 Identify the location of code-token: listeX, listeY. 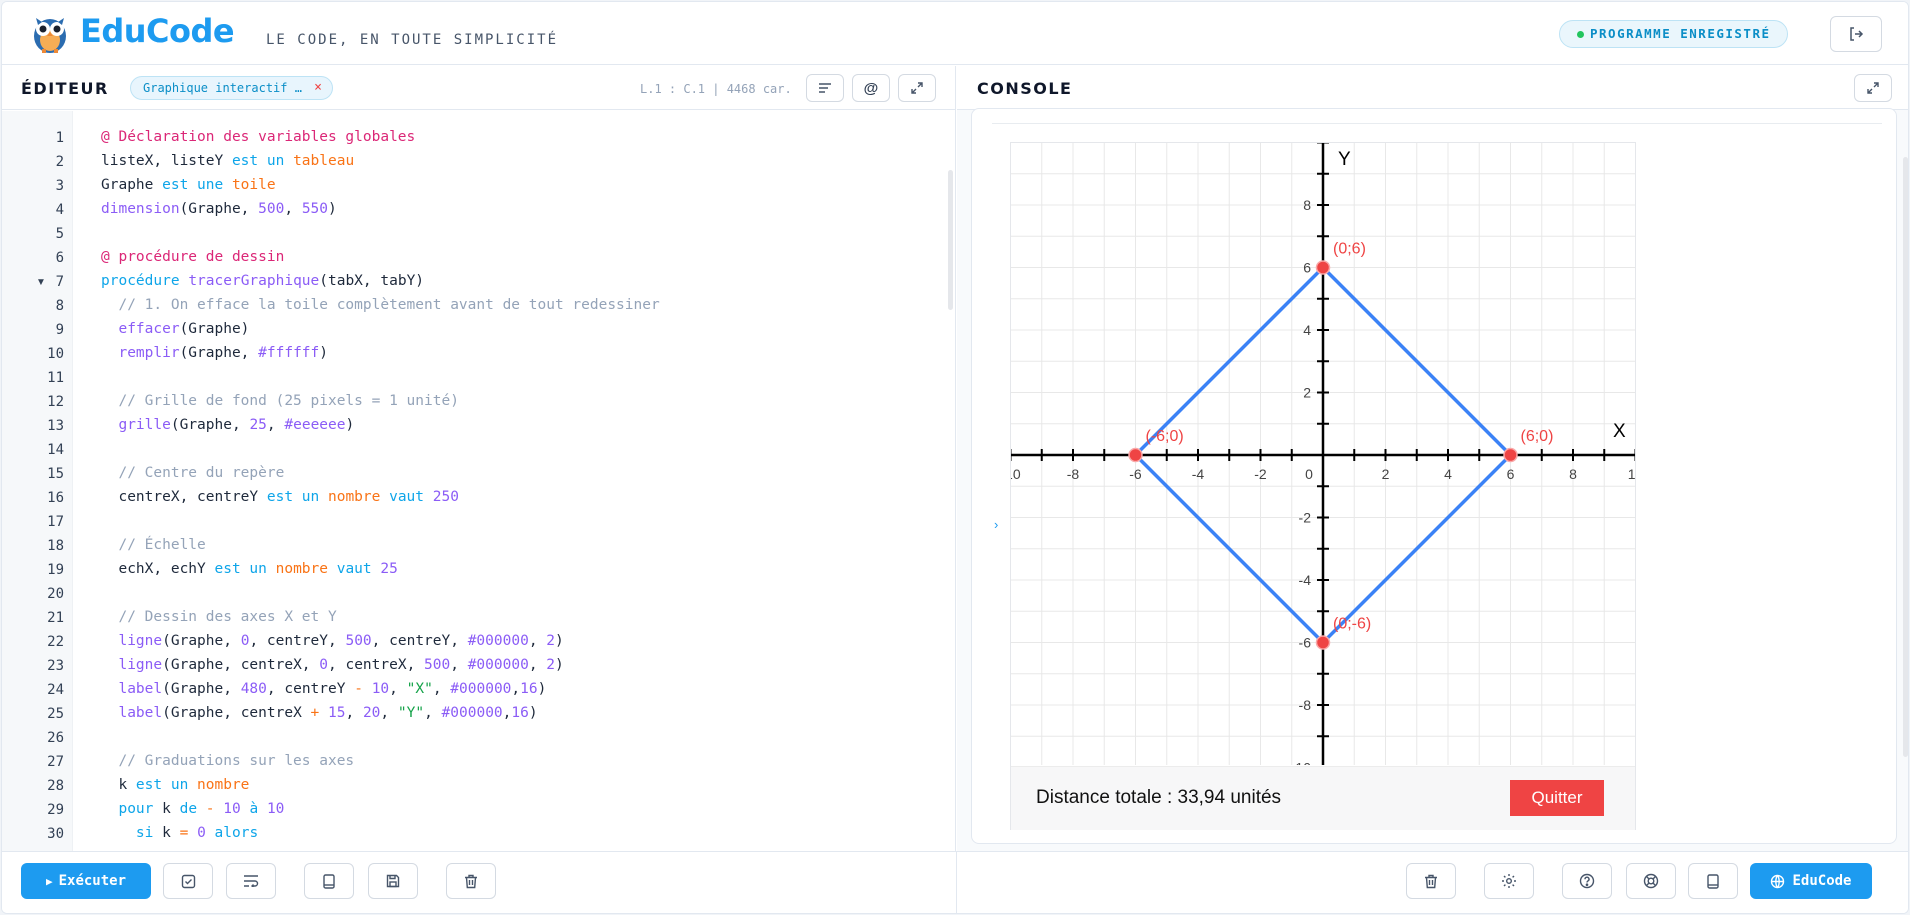
(166, 161).